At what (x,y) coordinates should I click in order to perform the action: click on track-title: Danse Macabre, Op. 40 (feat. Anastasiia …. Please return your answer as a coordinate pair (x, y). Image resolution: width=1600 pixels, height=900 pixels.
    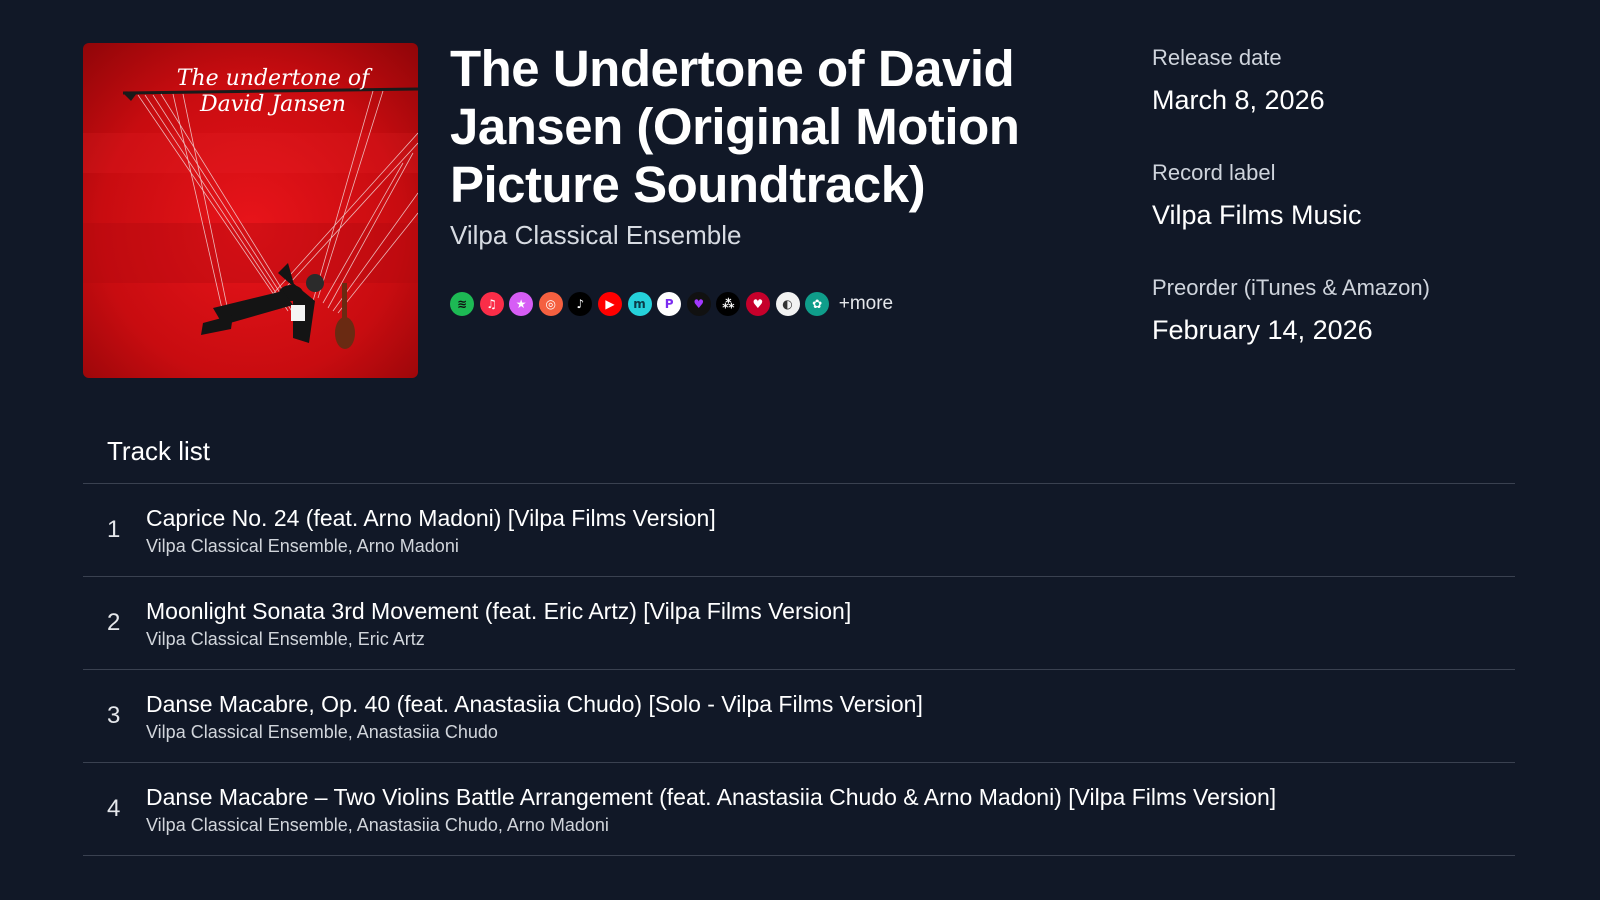
    Looking at the image, I should click on (534, 704).